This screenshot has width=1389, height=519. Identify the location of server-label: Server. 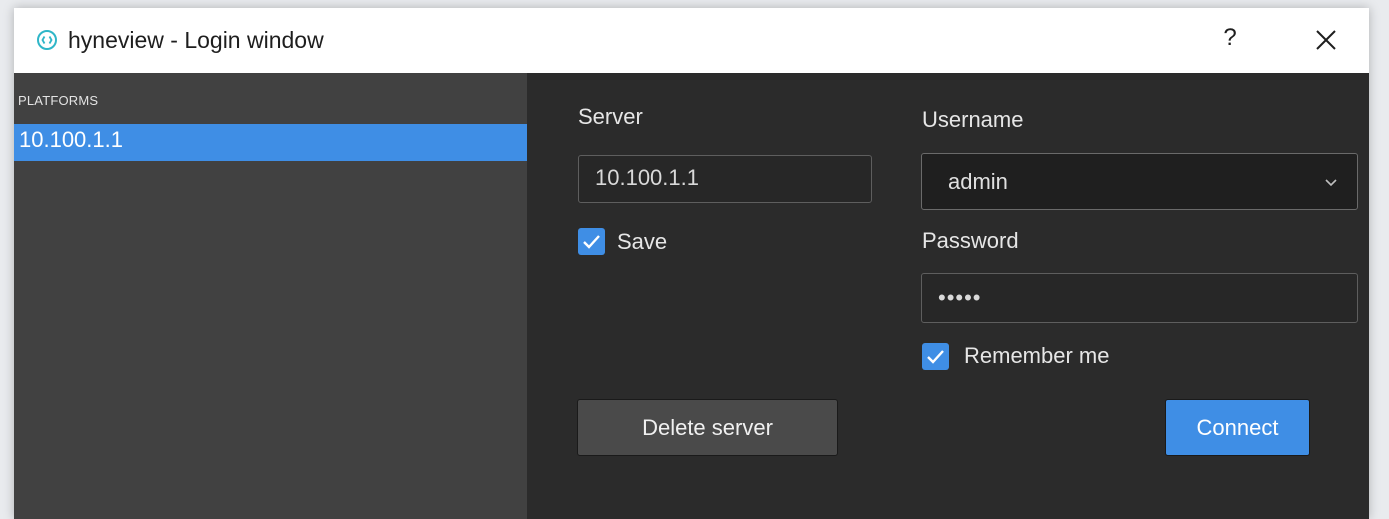
(610, 116).